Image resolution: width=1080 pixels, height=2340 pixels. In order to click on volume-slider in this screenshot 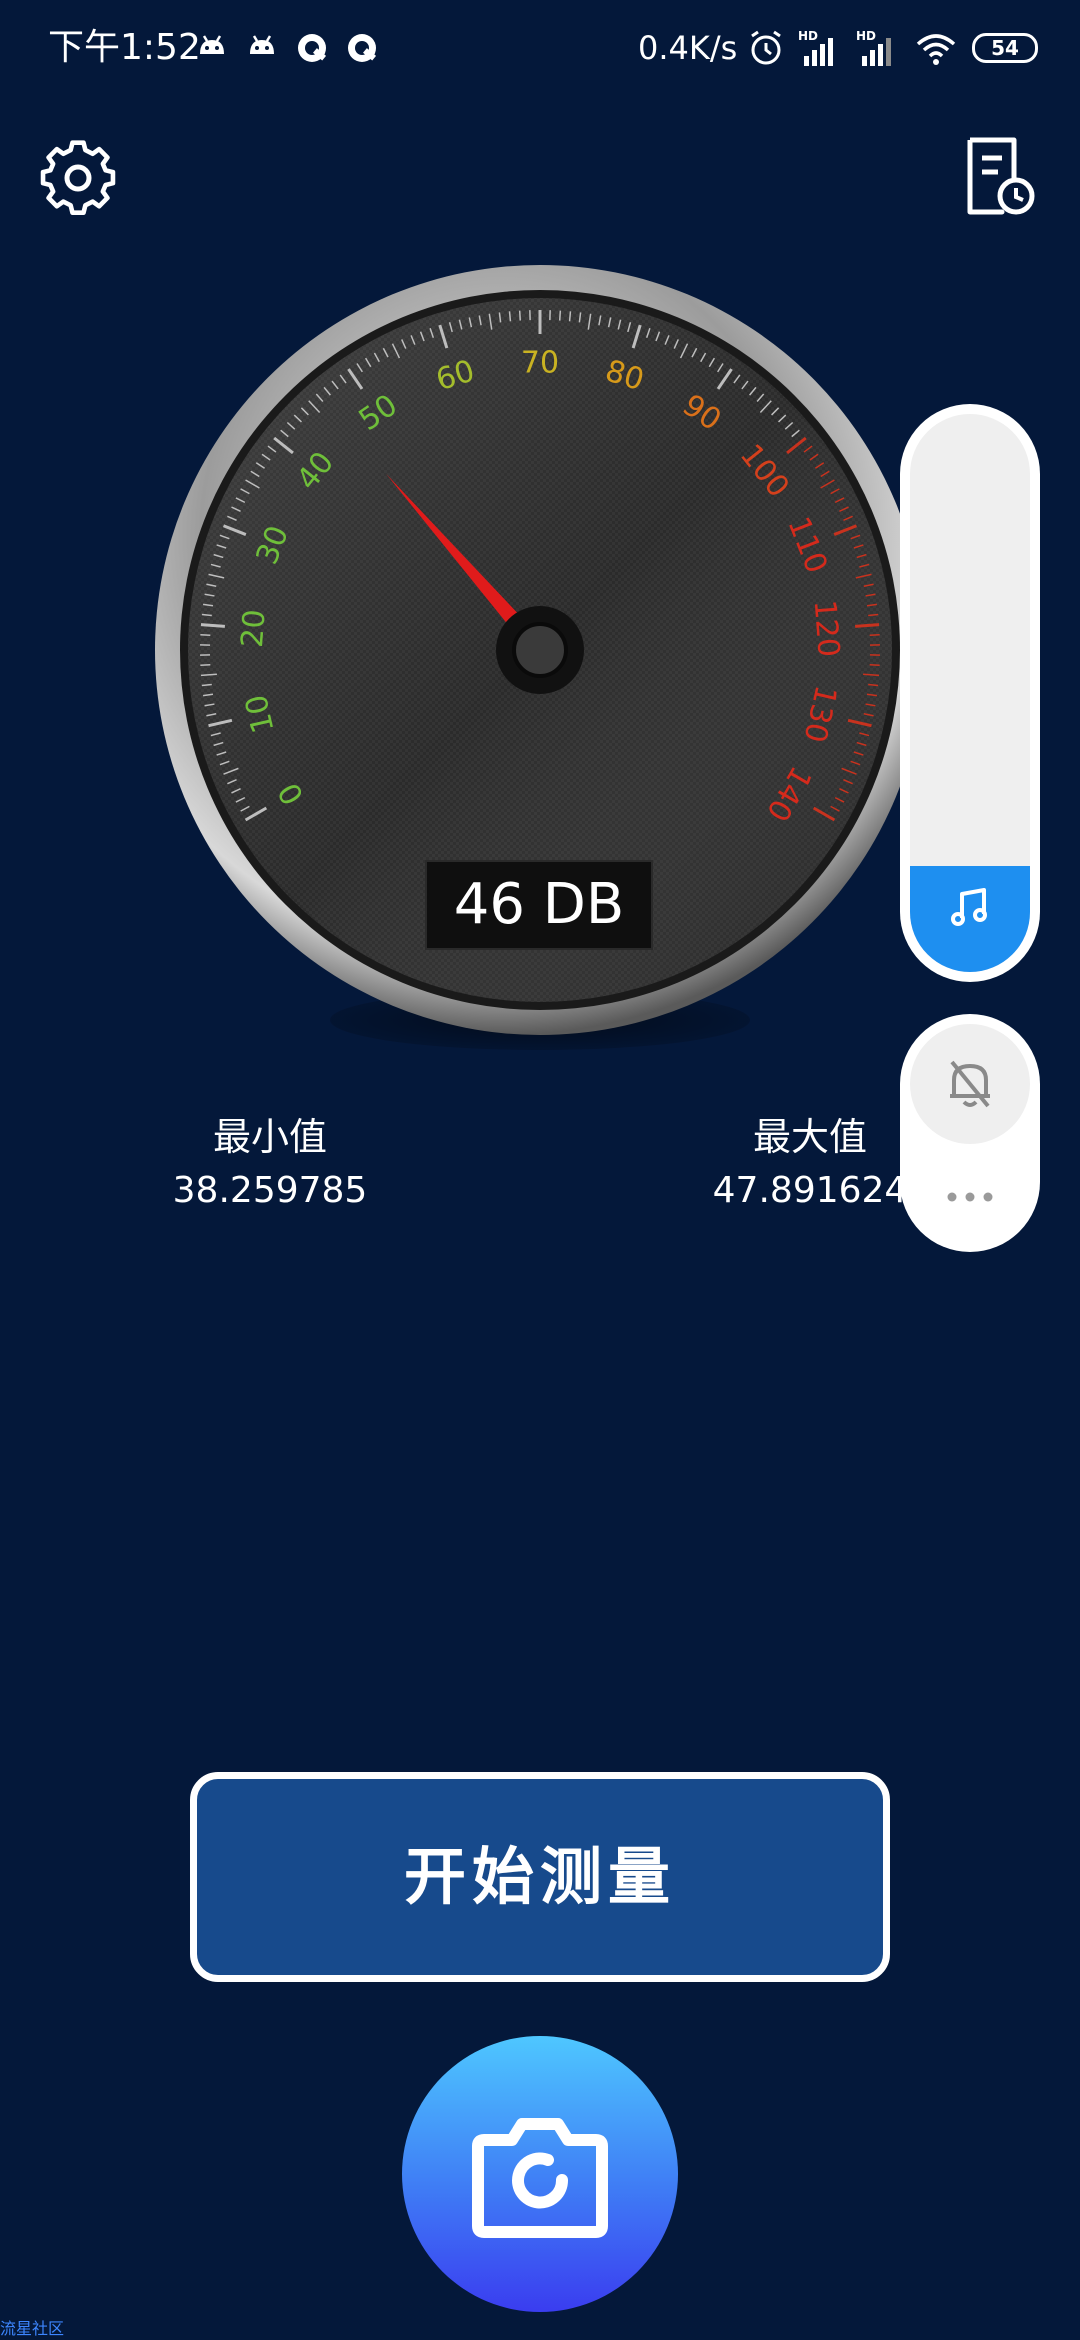, I will do `click(970, 693)`.